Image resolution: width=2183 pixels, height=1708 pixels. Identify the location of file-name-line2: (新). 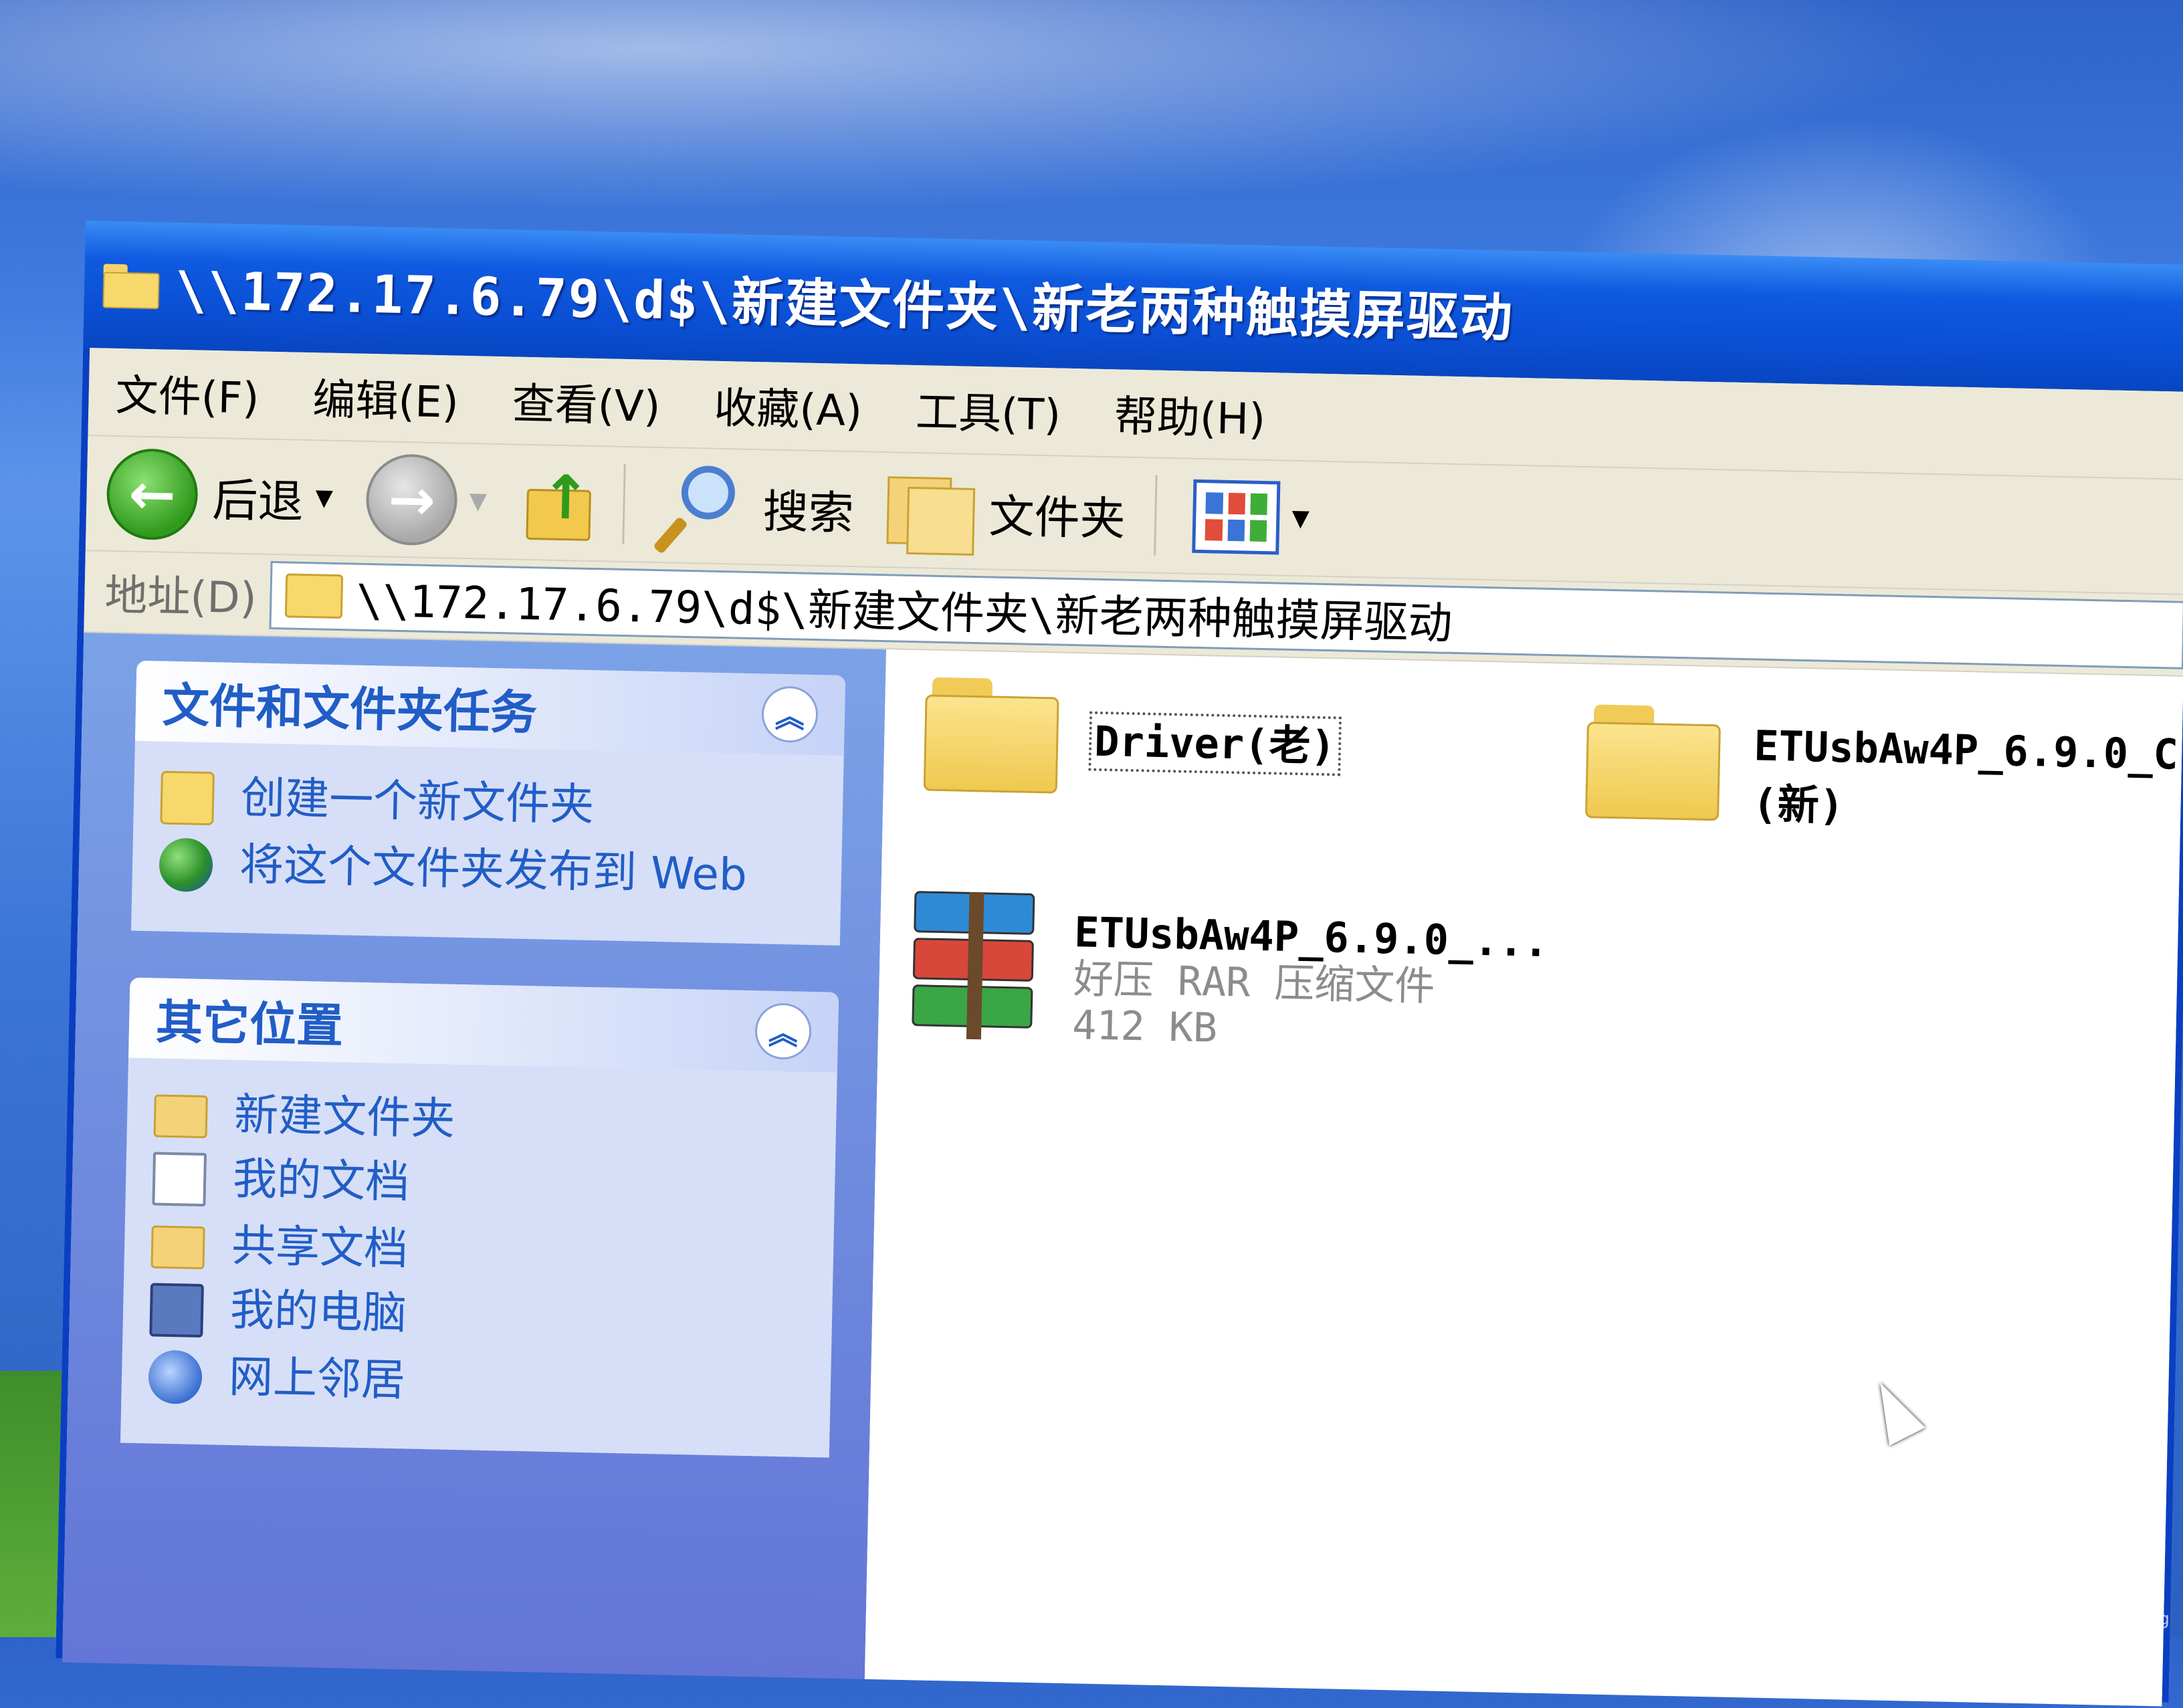
(1798, 805).